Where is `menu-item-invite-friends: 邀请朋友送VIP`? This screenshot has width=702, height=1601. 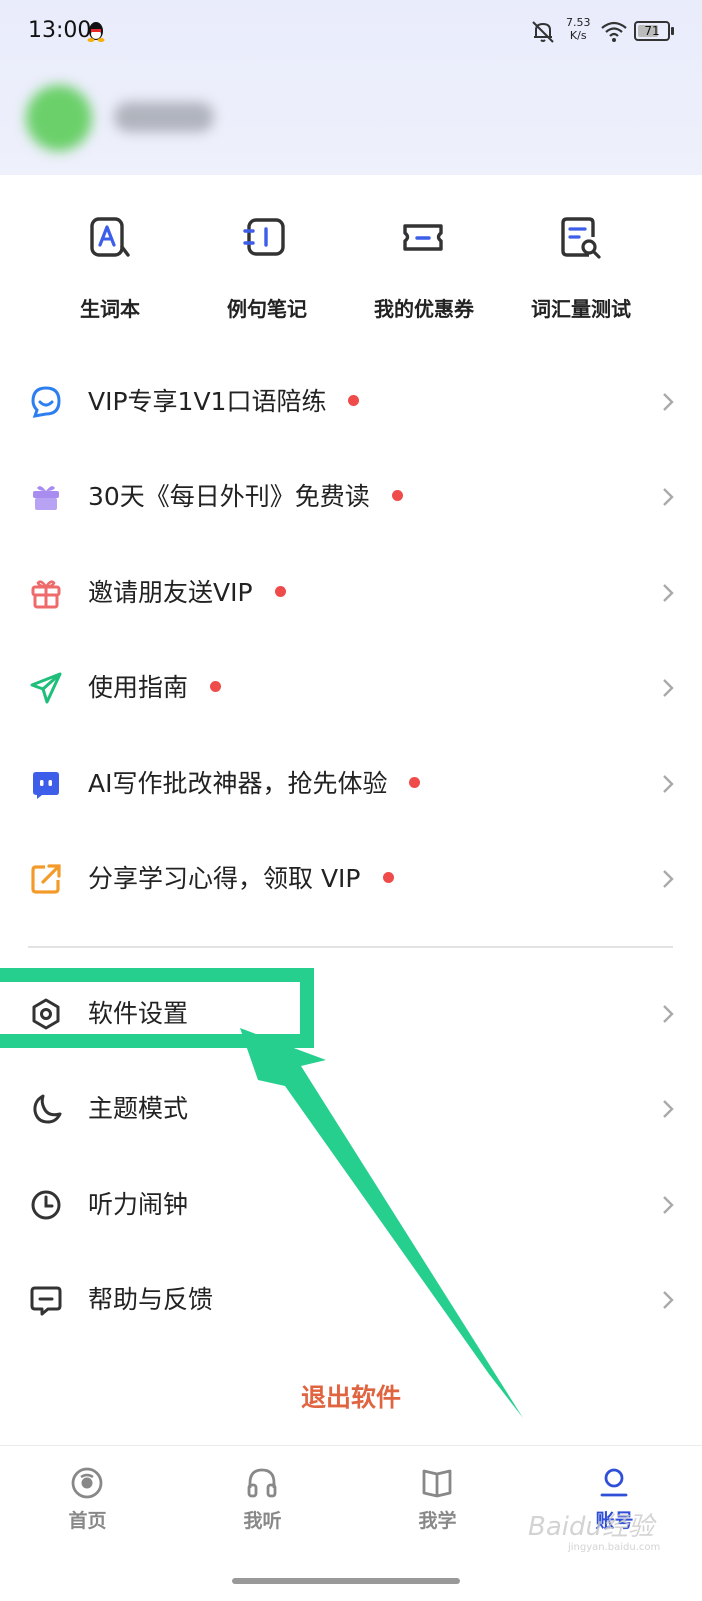 menu-item-invite-friends: 邀请朋友送VIP is located at coordinates (351, 593).